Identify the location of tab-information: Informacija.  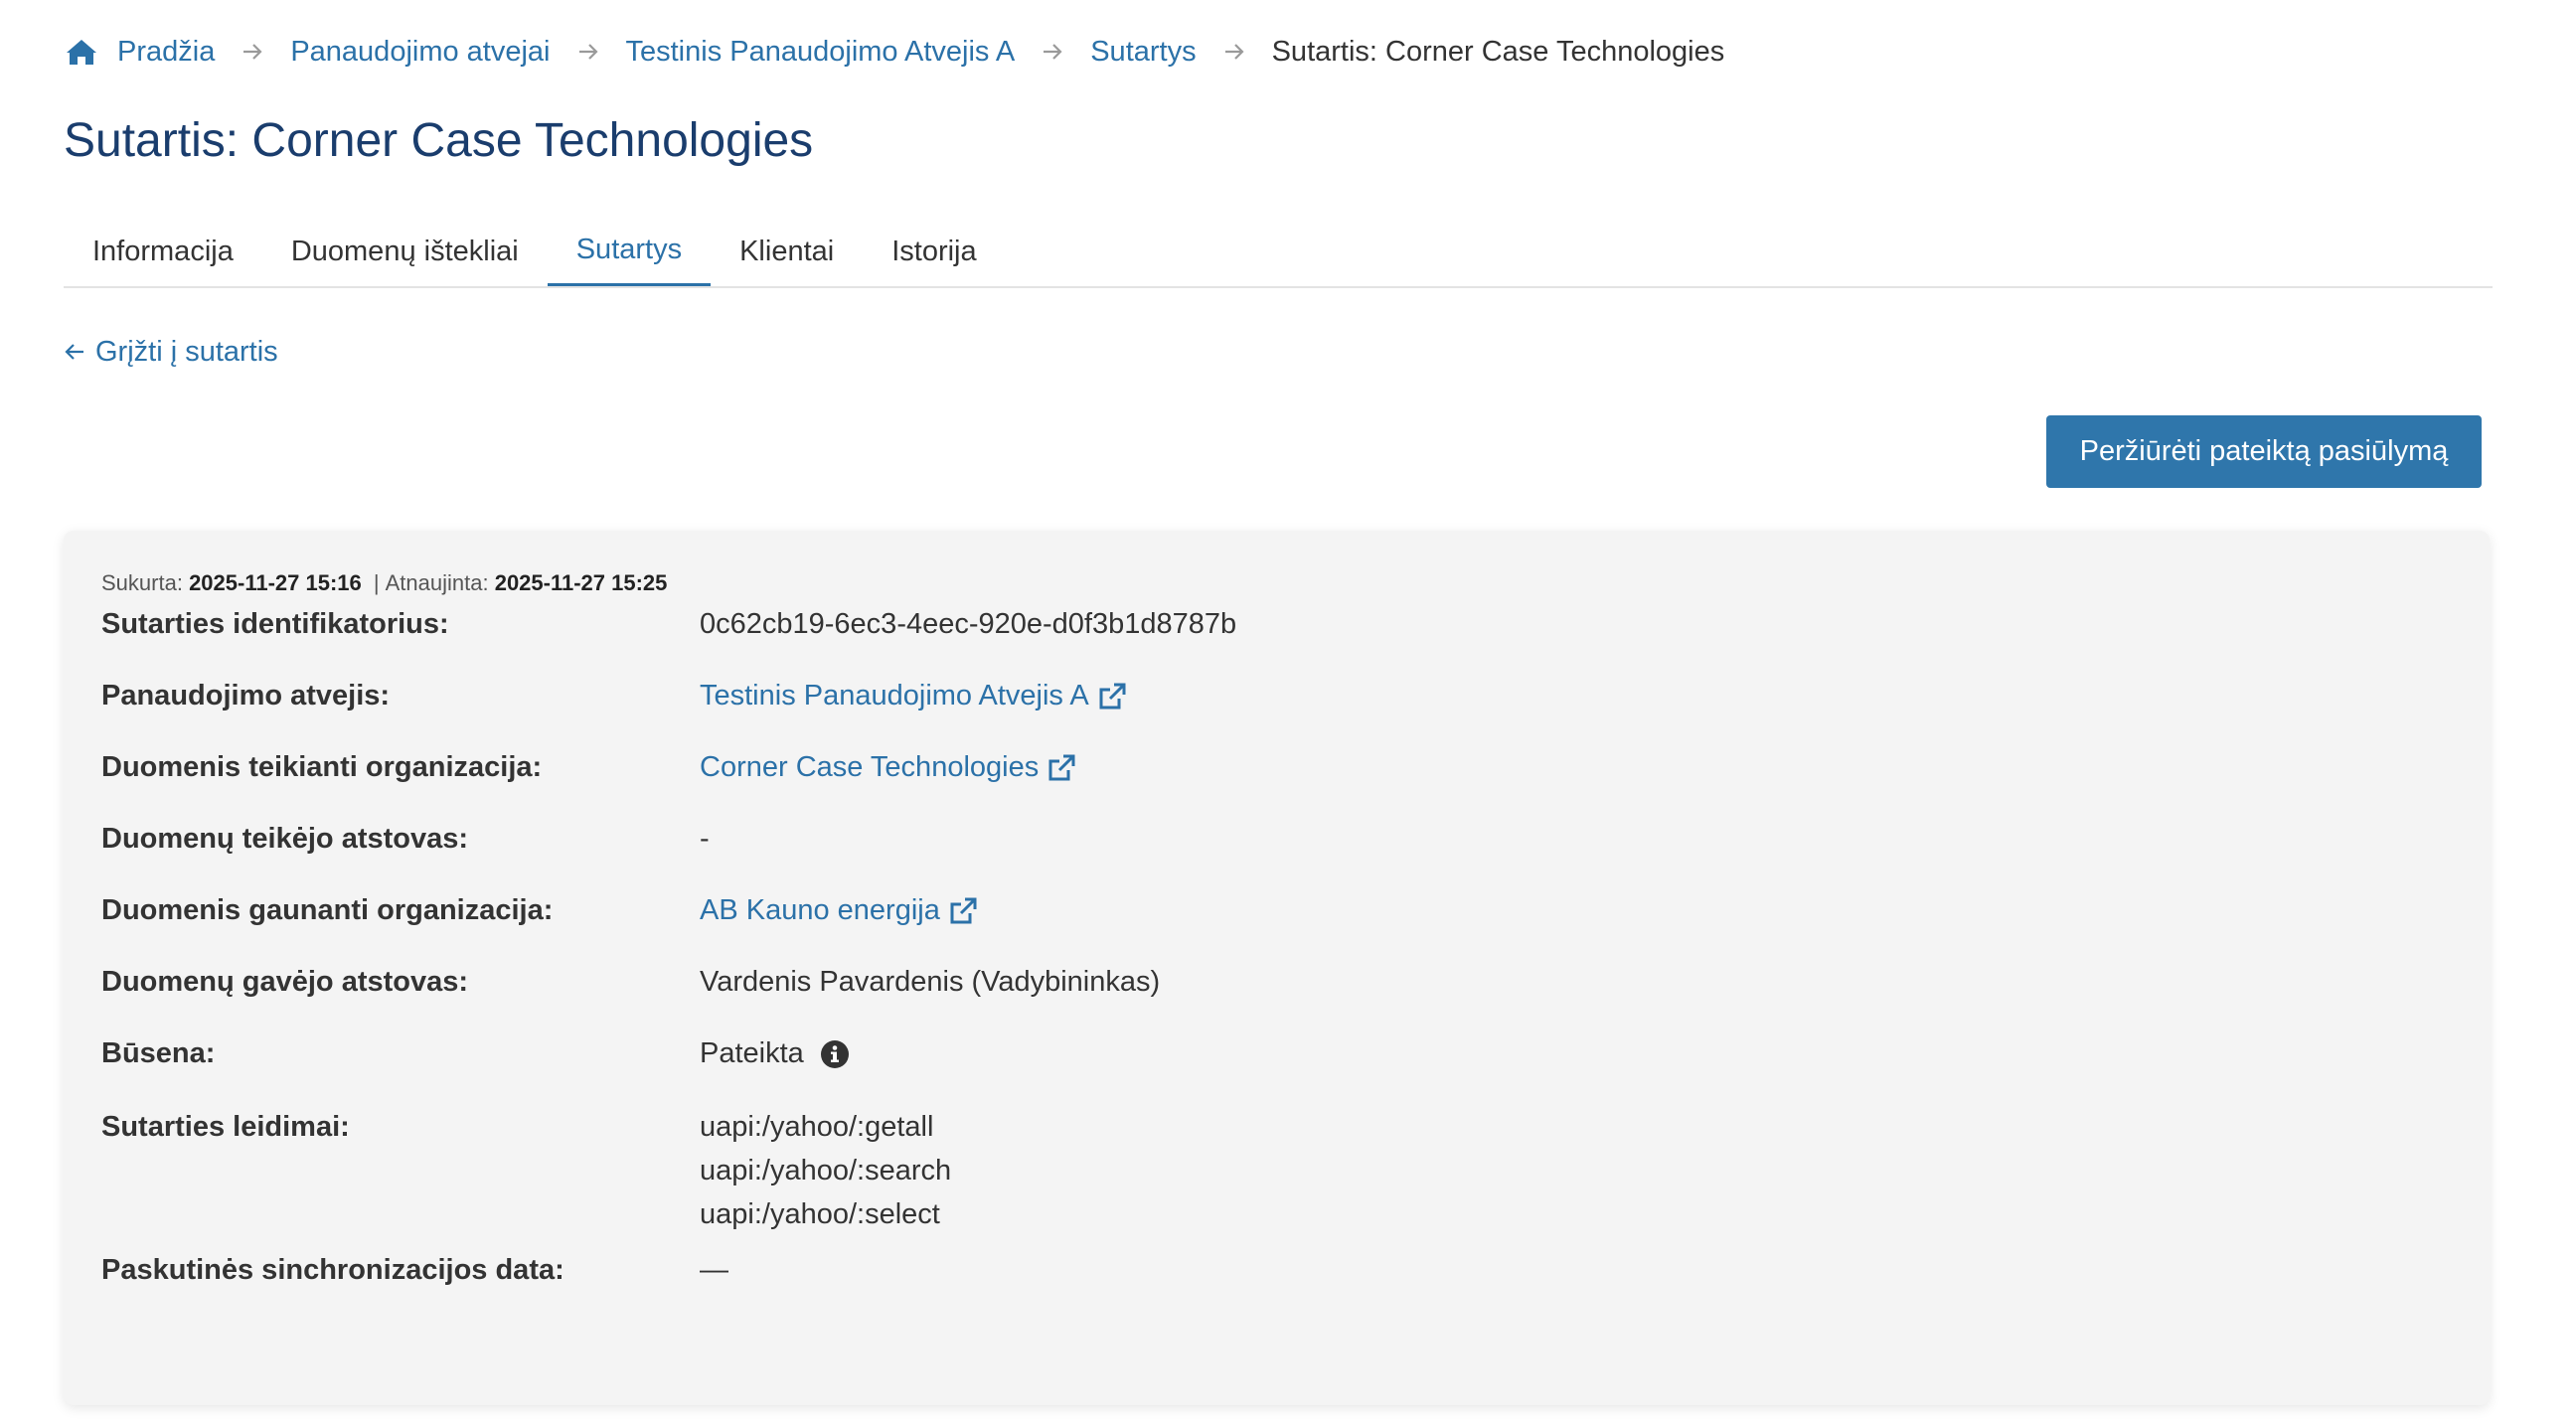
(163, 251).